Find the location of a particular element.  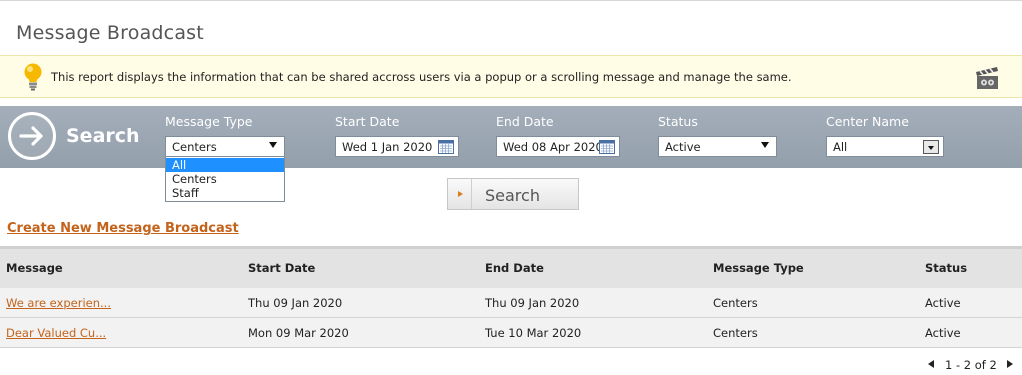

end-date-cell: Thu 09 Jan 2020 is located at coordinates (532, 303).